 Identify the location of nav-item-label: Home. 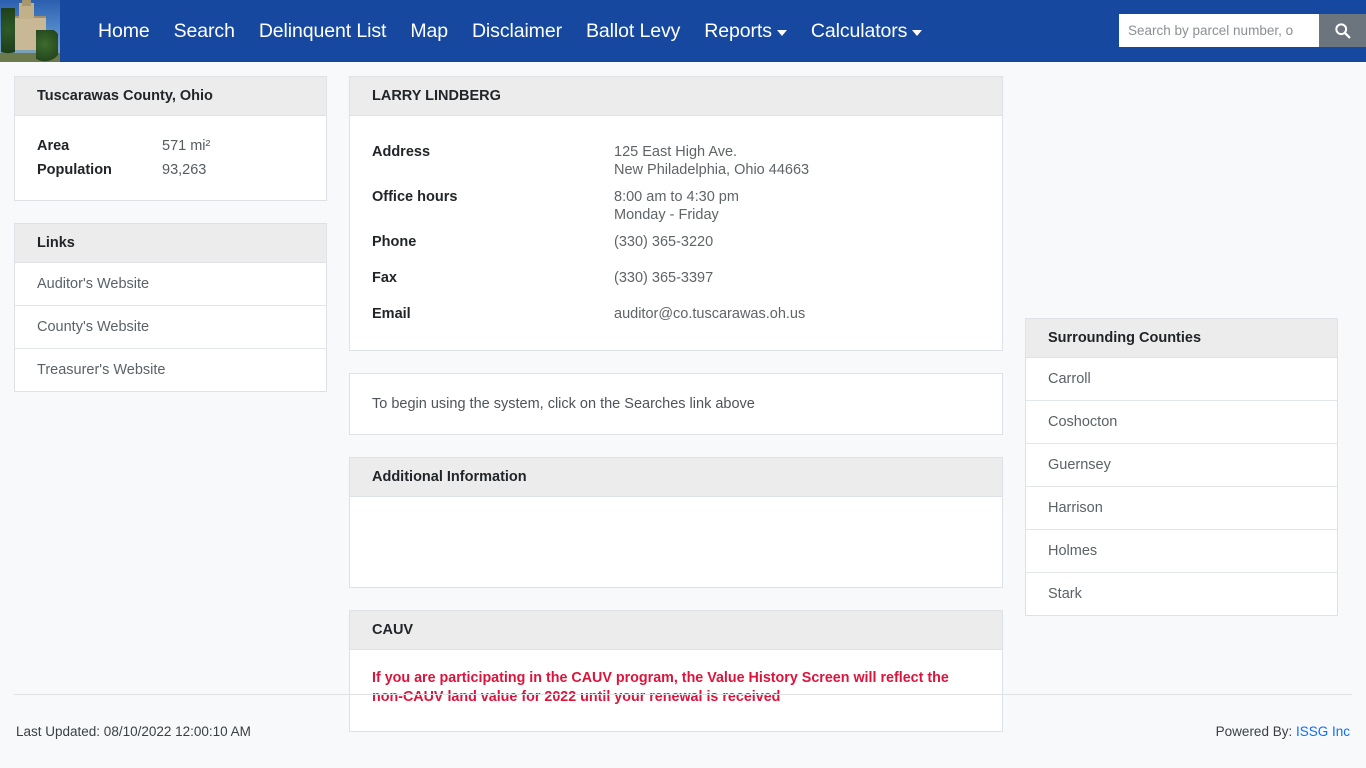
(124, 30).